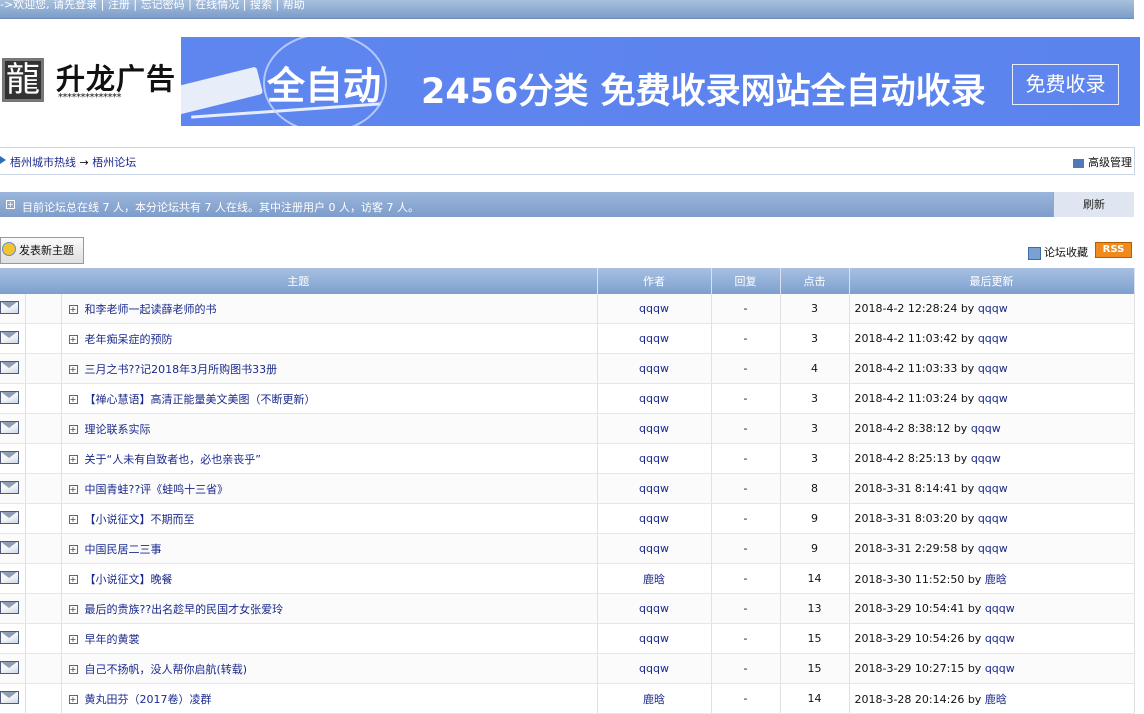 Image resolution: width=1144 pixels, height=714 pixels. What do you see at coordinates (181, 369) in the screenshot?
I see `topic-title-link: 三月之书??记2018年3月所购图书33册` at bounding box center [181, 369].